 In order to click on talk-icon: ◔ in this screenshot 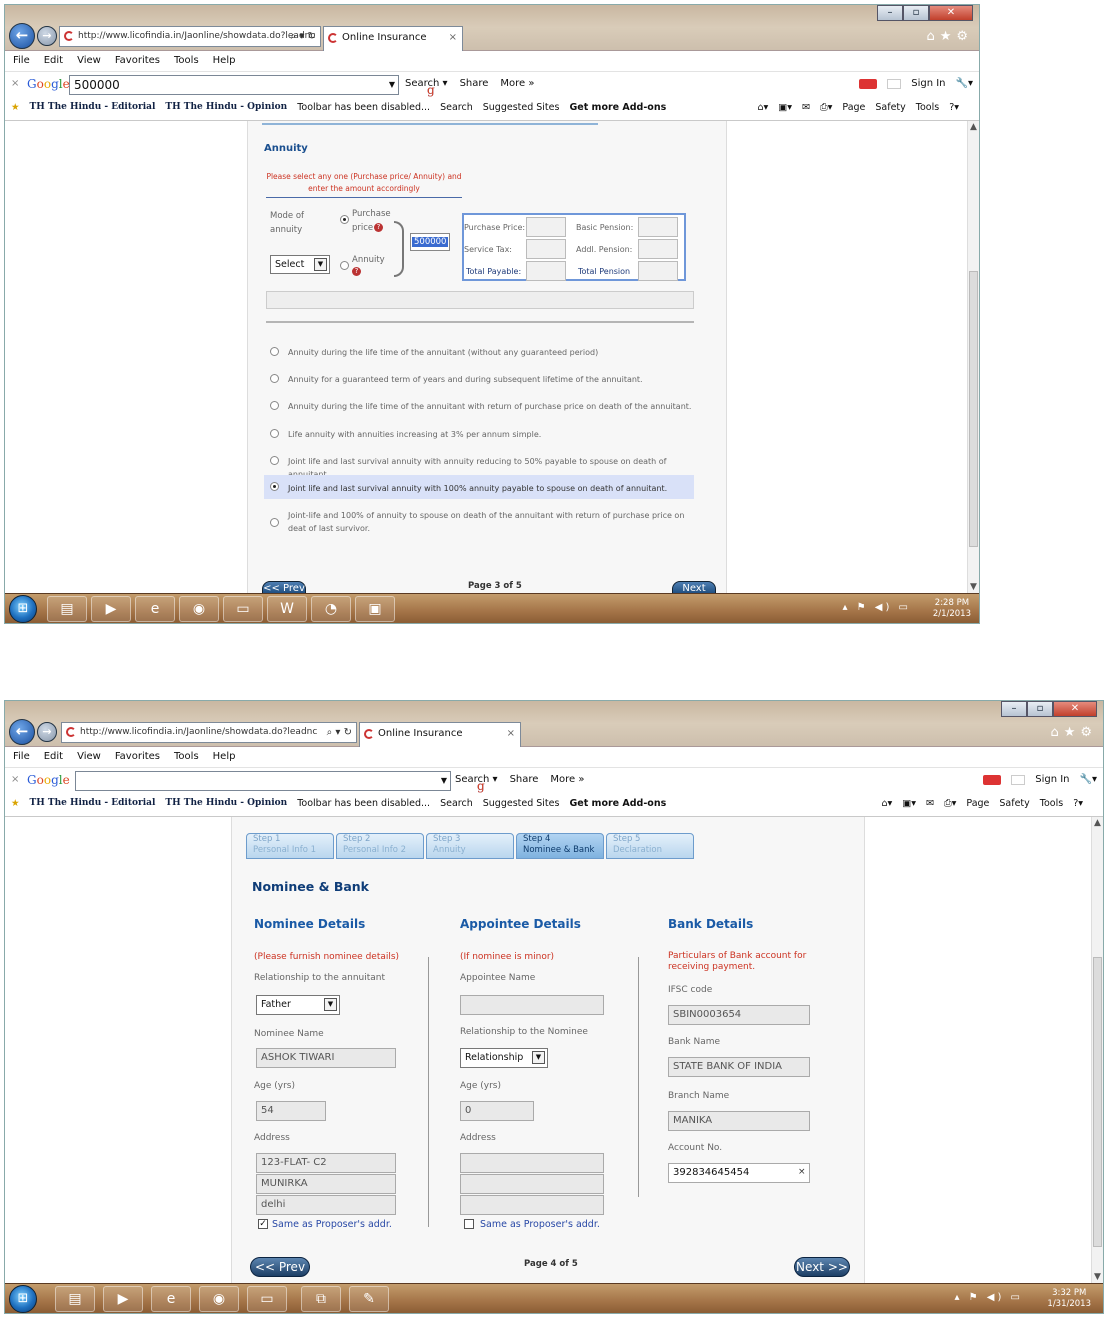, I will do `click(331, 609)`.